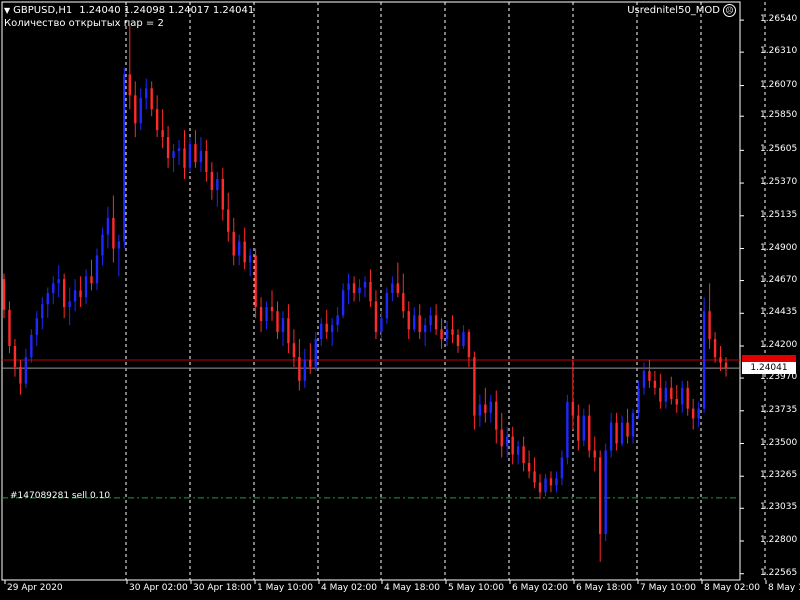 This screenshot has width=800, height=600. What do you see at coordinates (779, 279) in the screenshot?
I see `price-label: 1.24670` at bounding box center [779, 279].